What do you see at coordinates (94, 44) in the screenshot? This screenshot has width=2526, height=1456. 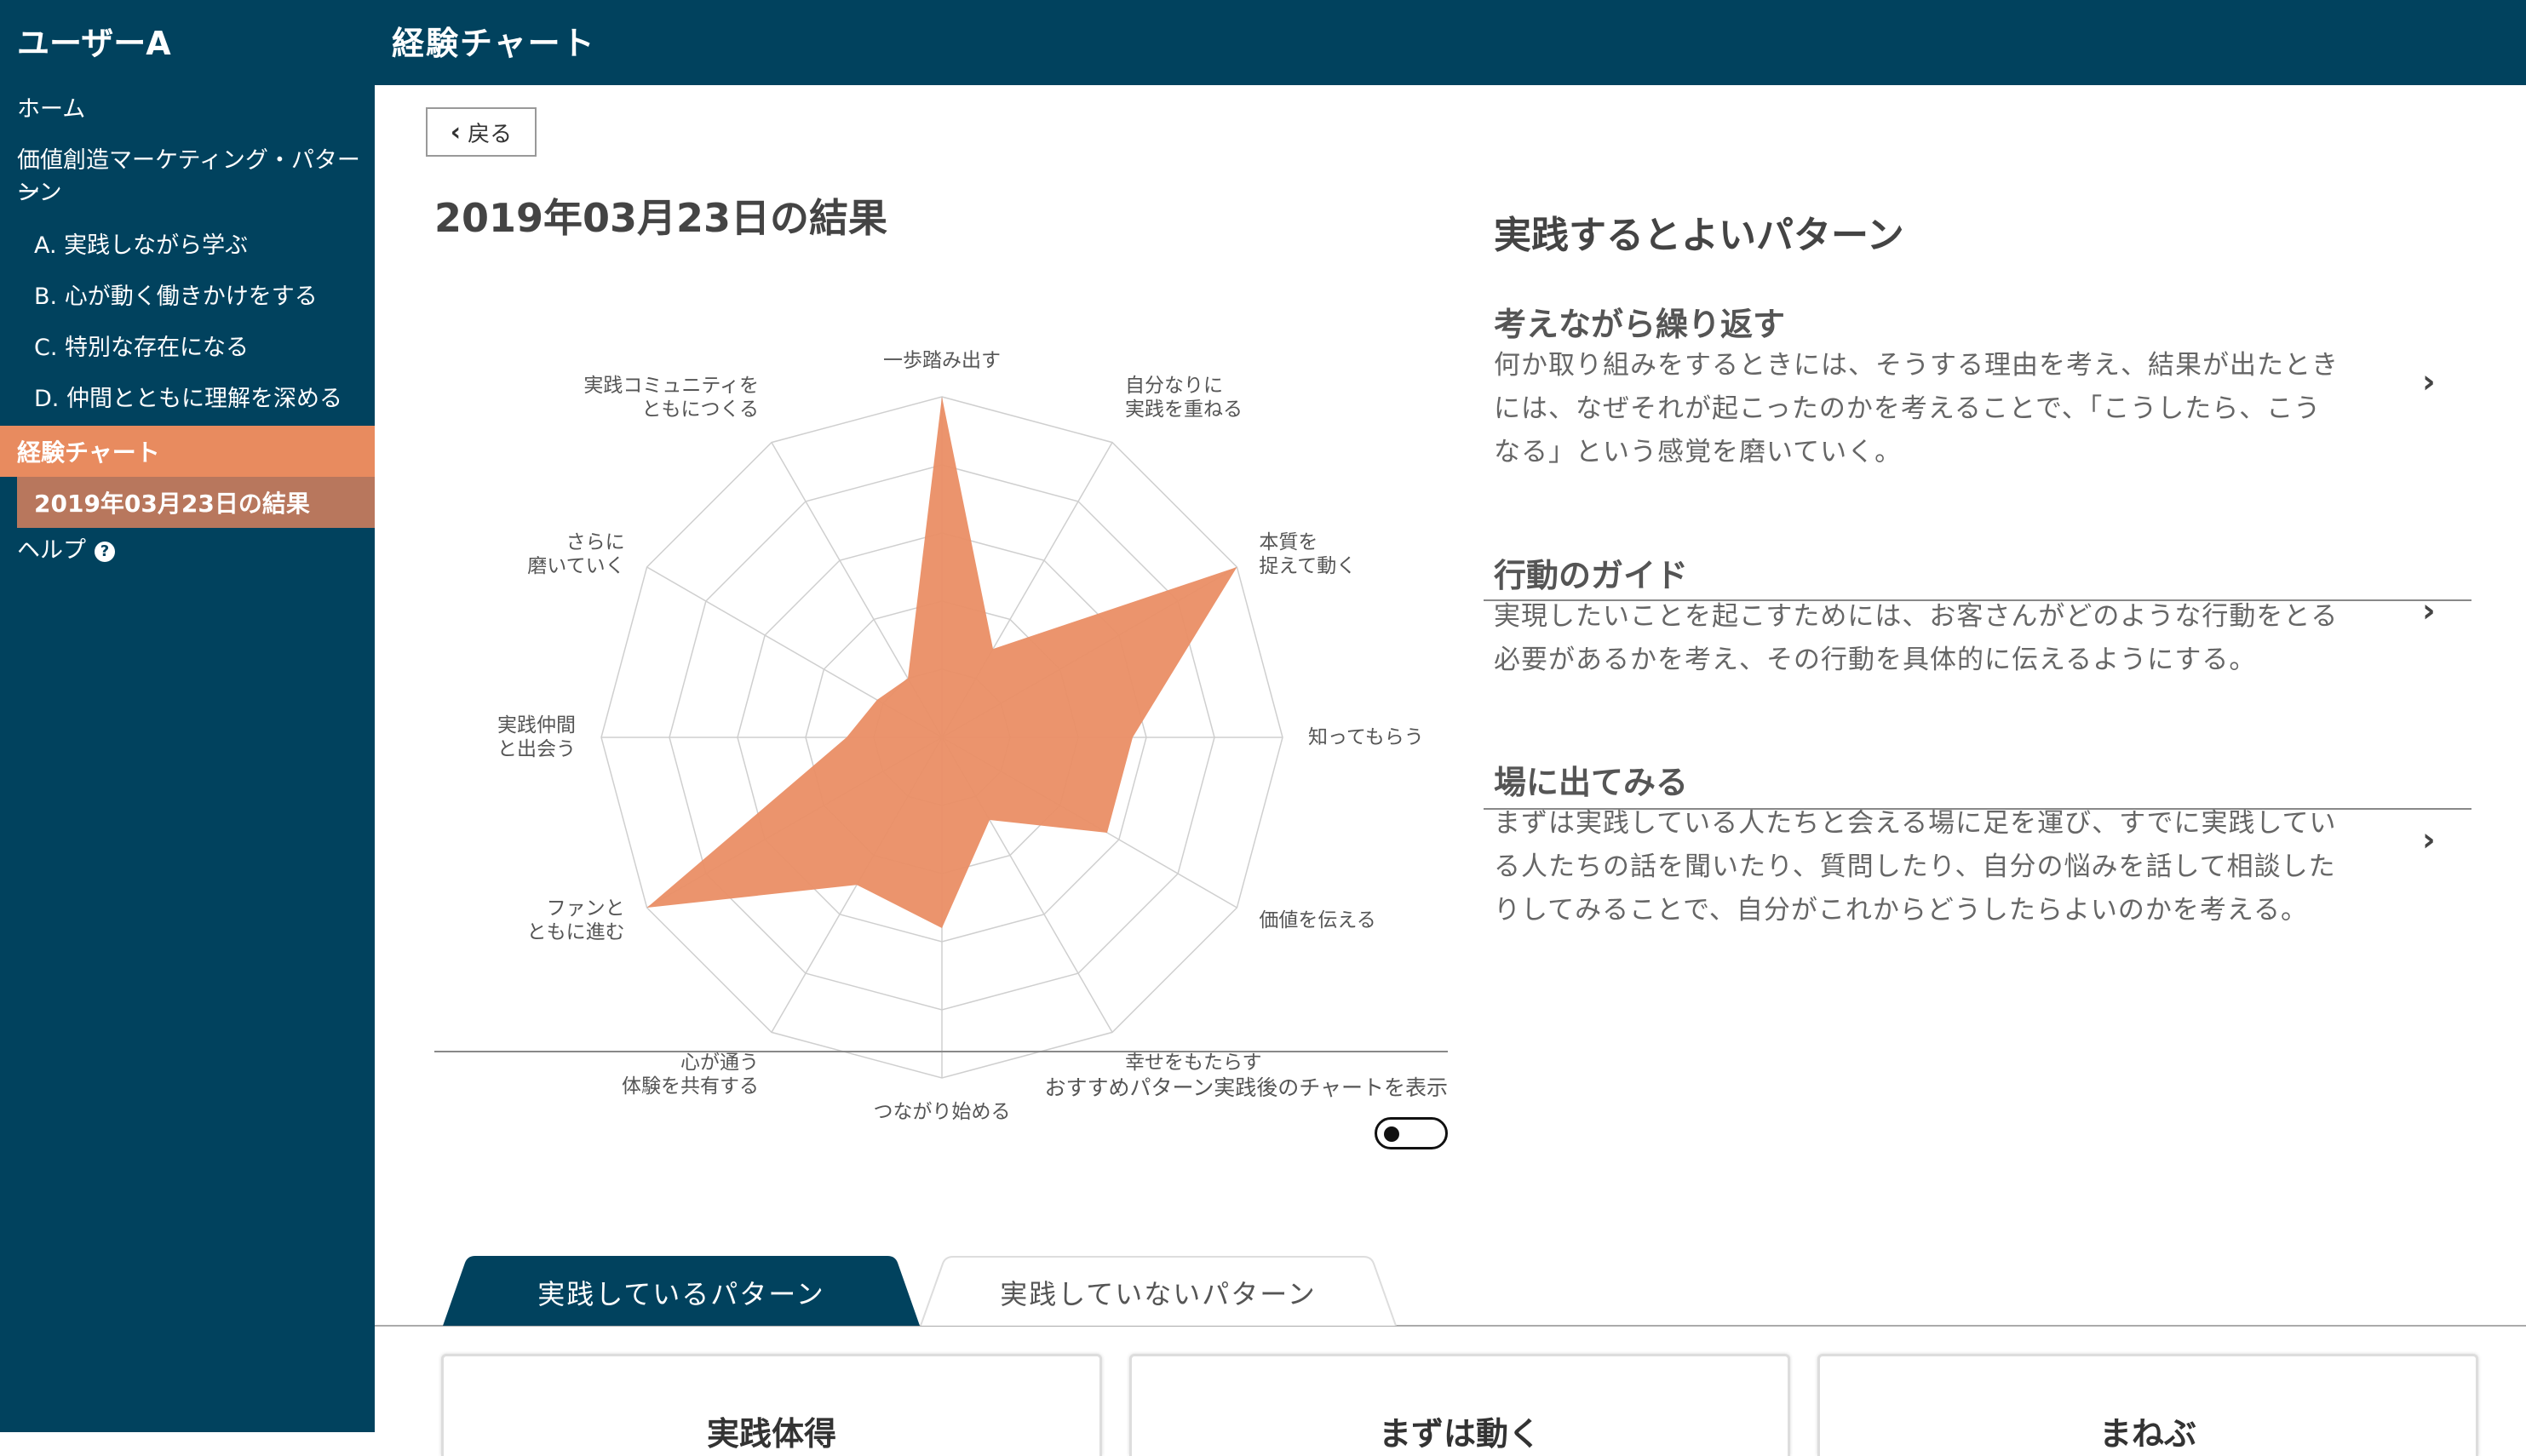 I see `user-name: ユーザーA` at bounding box center [94, 44].